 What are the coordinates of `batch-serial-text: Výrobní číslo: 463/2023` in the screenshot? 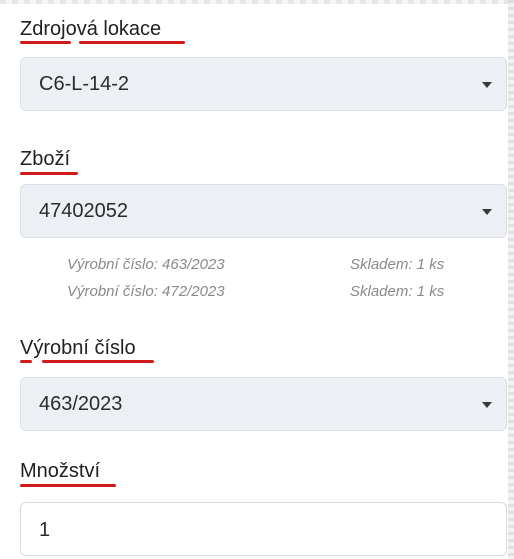 It's located at (146, 264).